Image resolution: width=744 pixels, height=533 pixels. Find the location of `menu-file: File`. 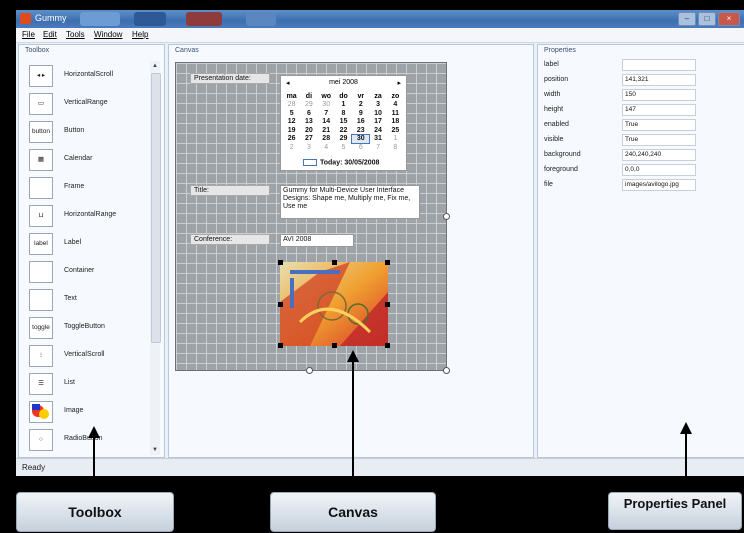

menu-file: File is located at coordinates (28, 34).